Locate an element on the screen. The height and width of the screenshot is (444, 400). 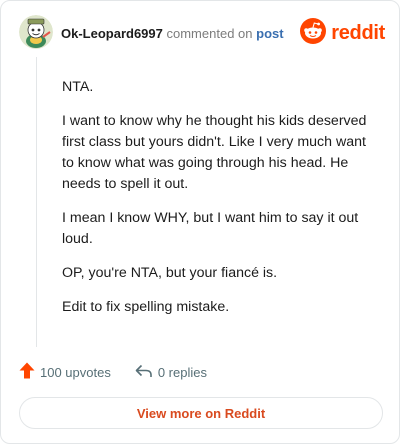
view-more-on-reddit-button: View more on Reddit is located at coordinates (201, 413).